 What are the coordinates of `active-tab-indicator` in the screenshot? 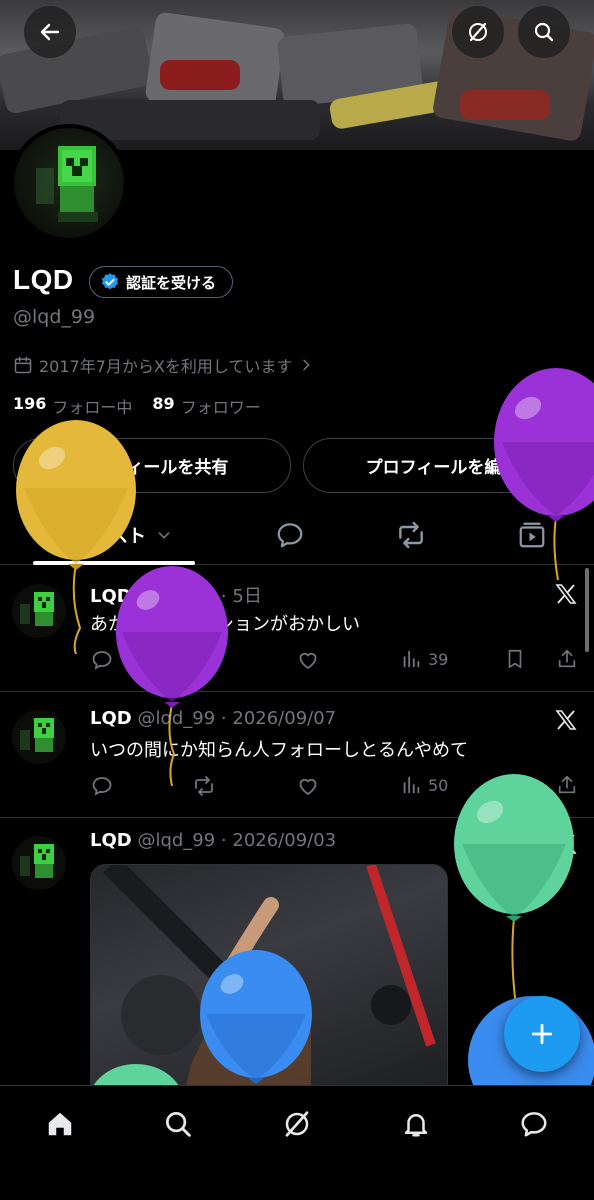 It's located at (114, 563).